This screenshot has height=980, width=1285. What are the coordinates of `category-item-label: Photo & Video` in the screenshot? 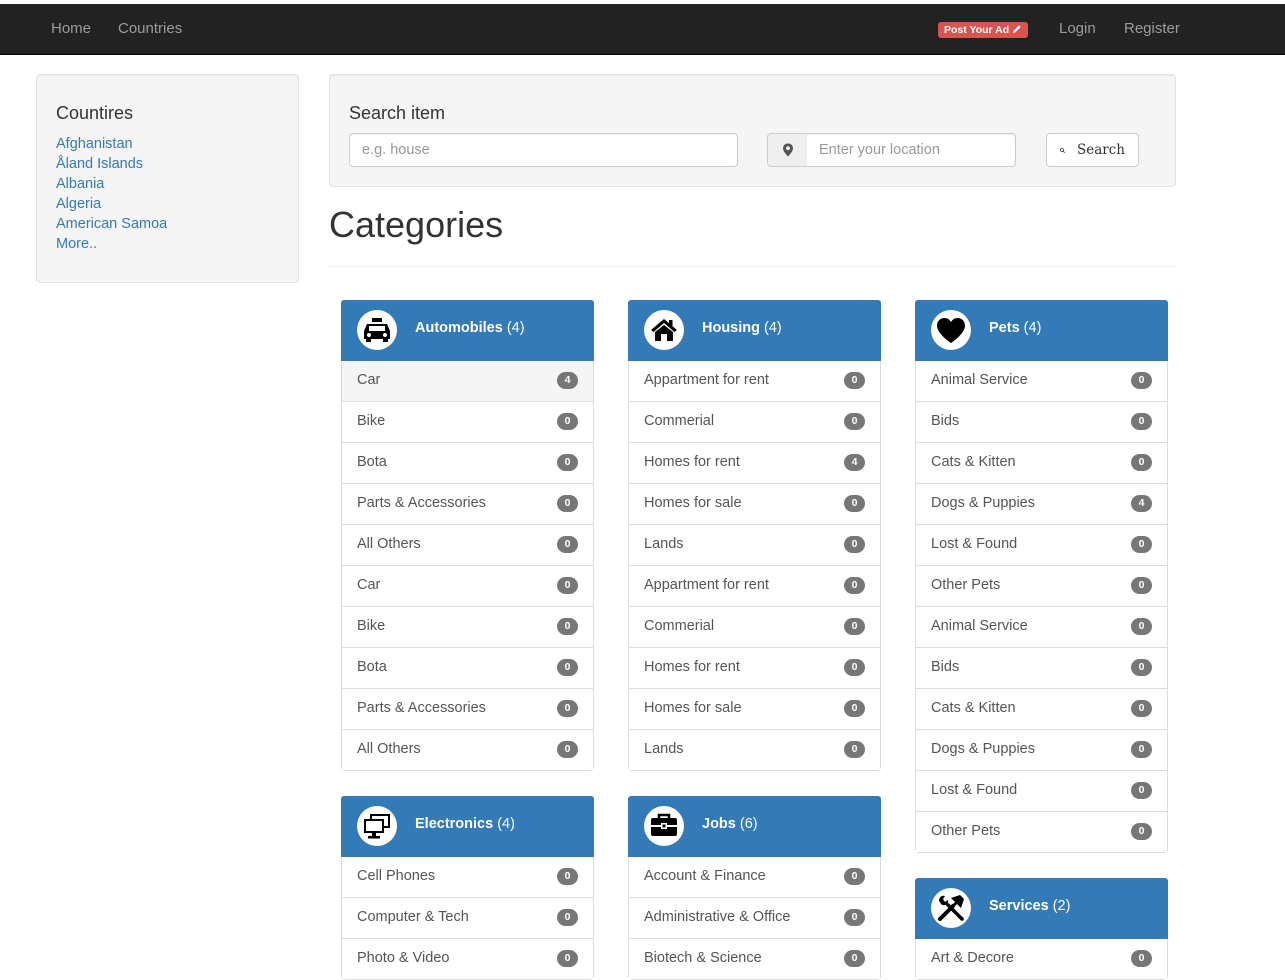 It's located at (403, 958).